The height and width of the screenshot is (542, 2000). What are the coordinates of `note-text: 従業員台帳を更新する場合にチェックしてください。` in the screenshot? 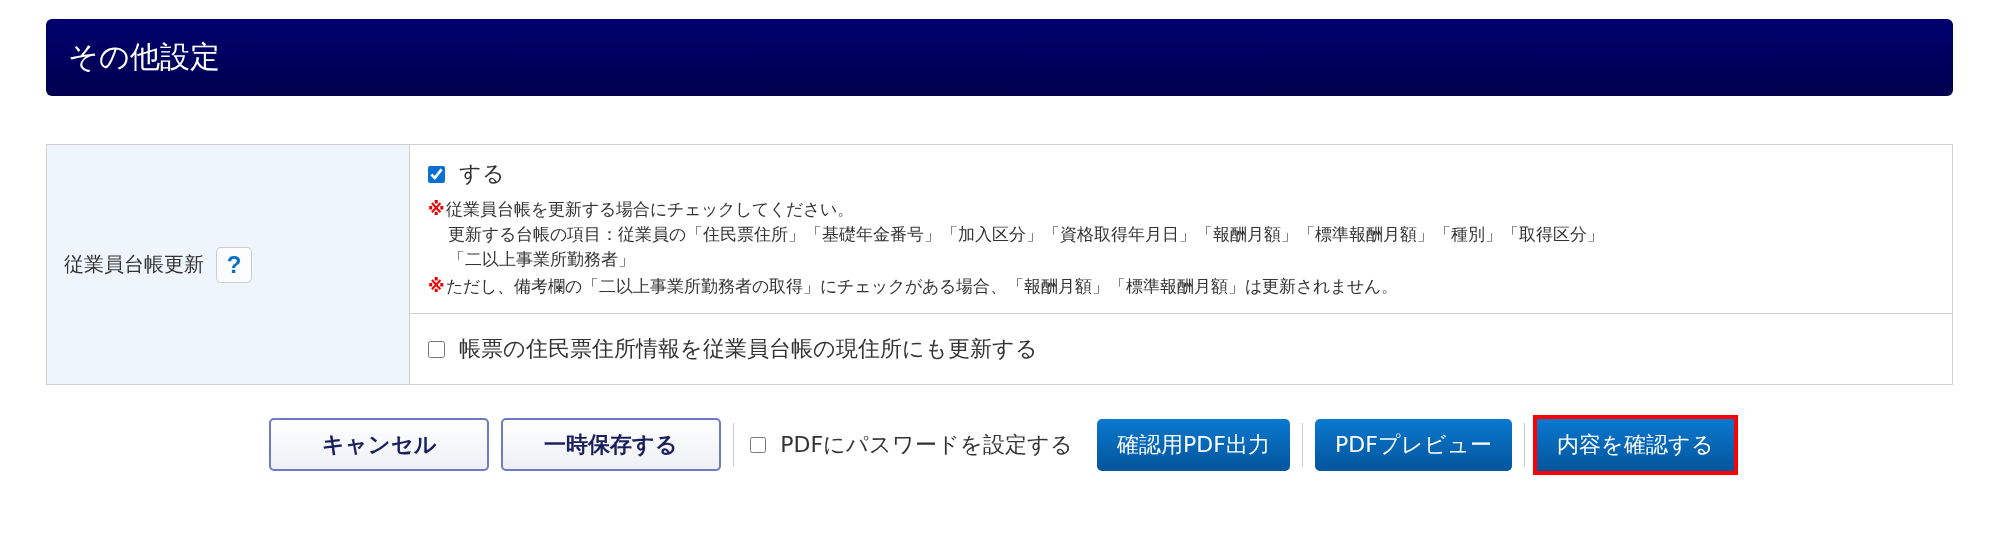 It's located at (650, 209).